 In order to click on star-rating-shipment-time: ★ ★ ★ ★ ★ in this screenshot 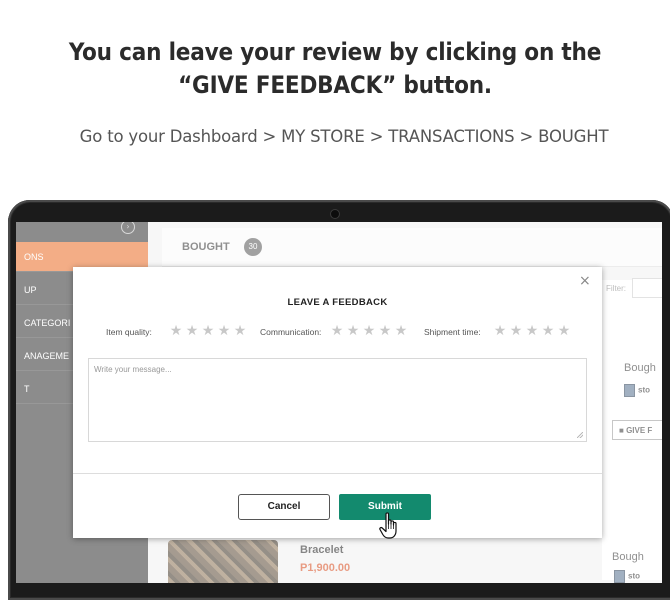, I will do `click(532, 331)`.